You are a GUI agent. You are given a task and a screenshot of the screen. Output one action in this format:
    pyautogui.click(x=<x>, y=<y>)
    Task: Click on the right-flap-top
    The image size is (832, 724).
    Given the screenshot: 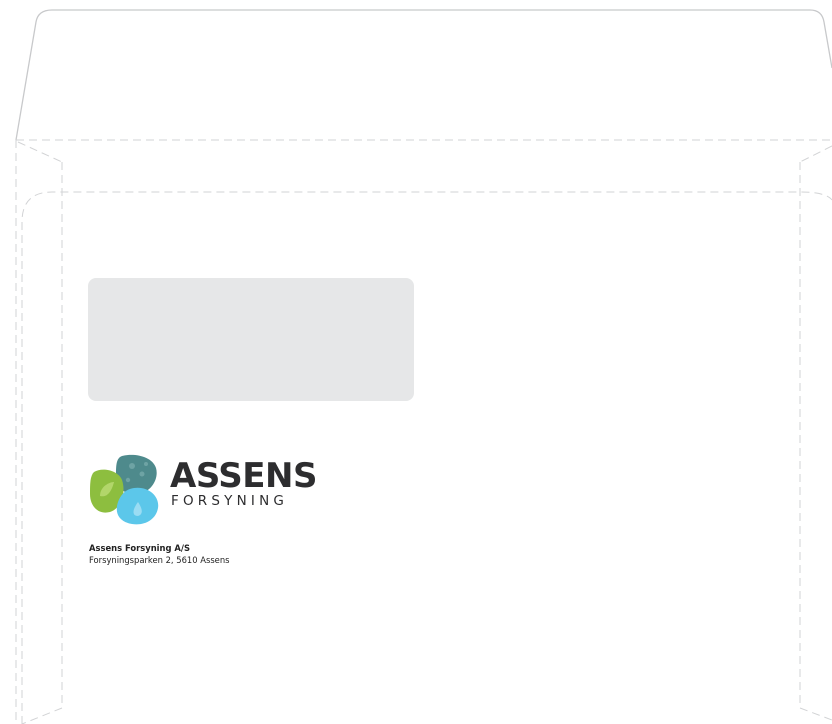 What is the action you would take?
    pyautogui.click(x=815, y=154)
    